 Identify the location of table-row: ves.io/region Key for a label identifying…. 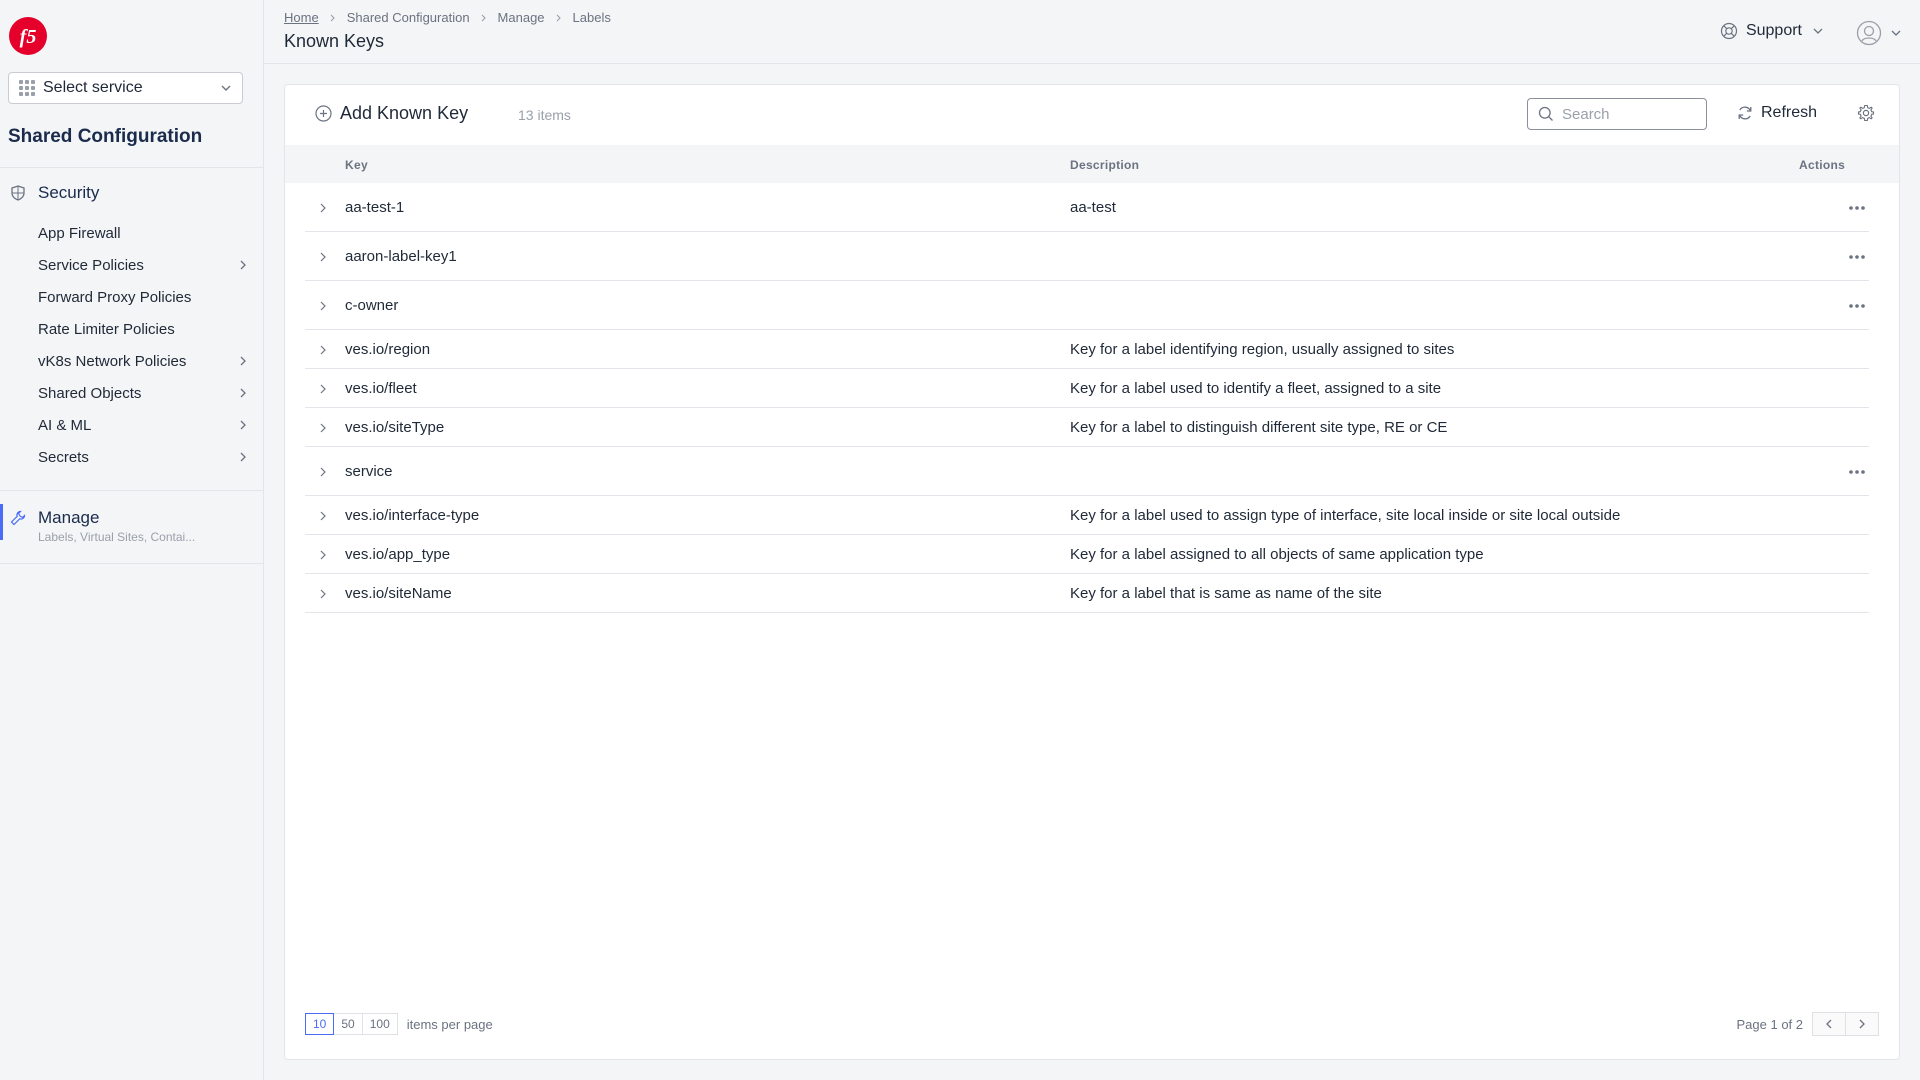
(1087, 349).